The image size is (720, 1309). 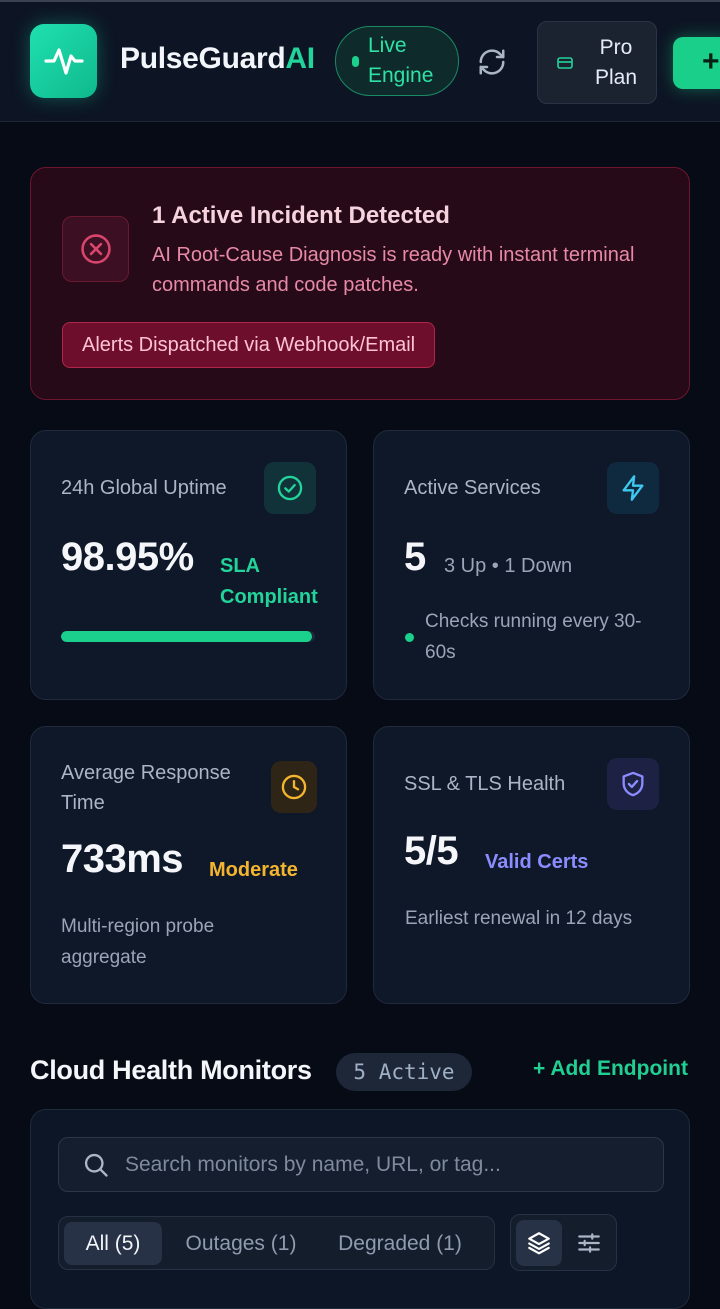 I want to click on services-detail: Checks running every 30-60s, so click(x=533, y=637).